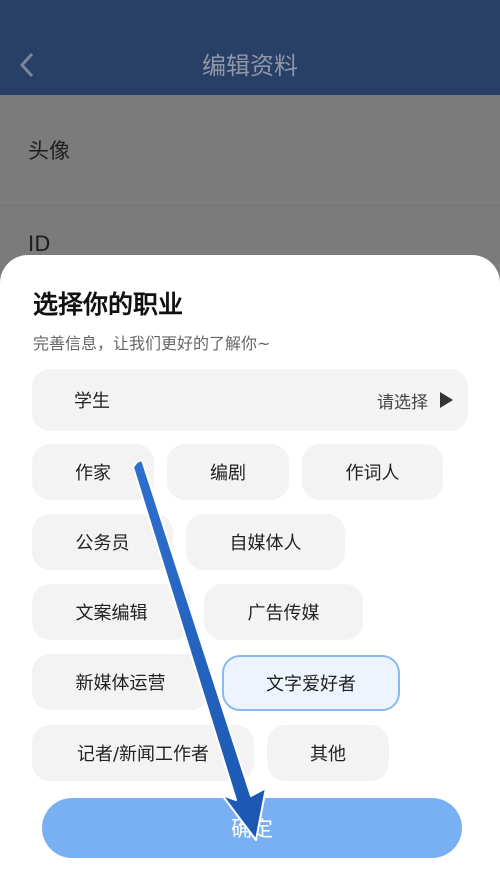  I want to click on option-lyricist: 作词人, so click(372, 472).